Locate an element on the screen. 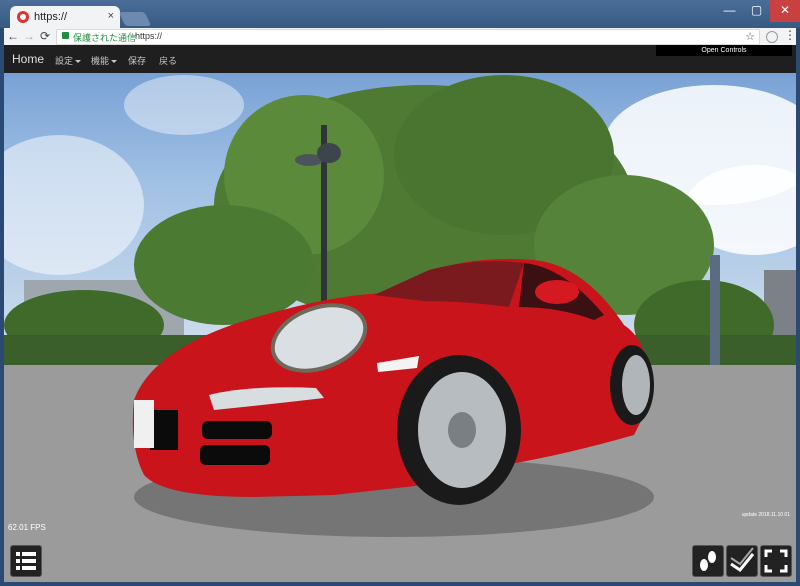 The image size is (800, 586). back-link: 戻る is located at coordinates (168, 60).